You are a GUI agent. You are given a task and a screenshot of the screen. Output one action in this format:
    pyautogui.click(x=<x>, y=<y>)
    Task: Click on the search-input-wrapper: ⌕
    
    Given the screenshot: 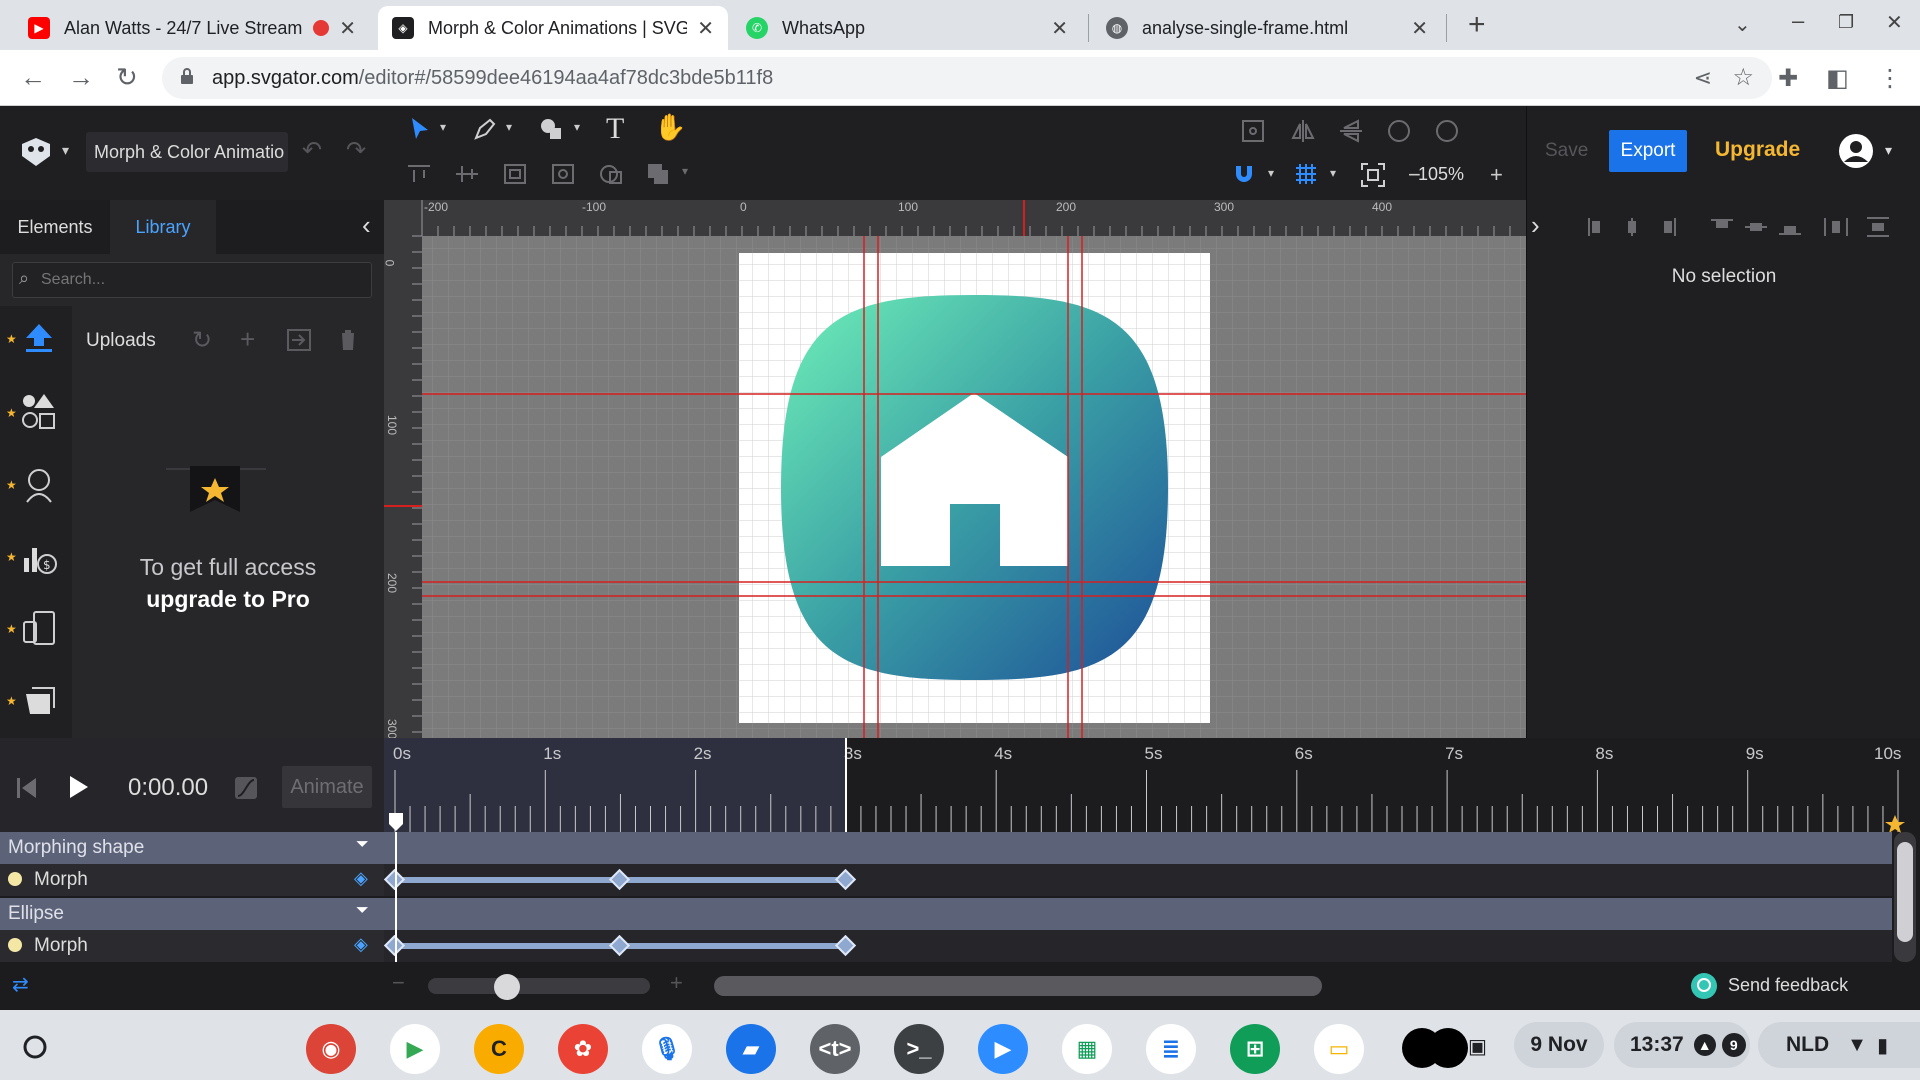 What is the action you would take?
    pyautogui.click(x=192, y=280)
    